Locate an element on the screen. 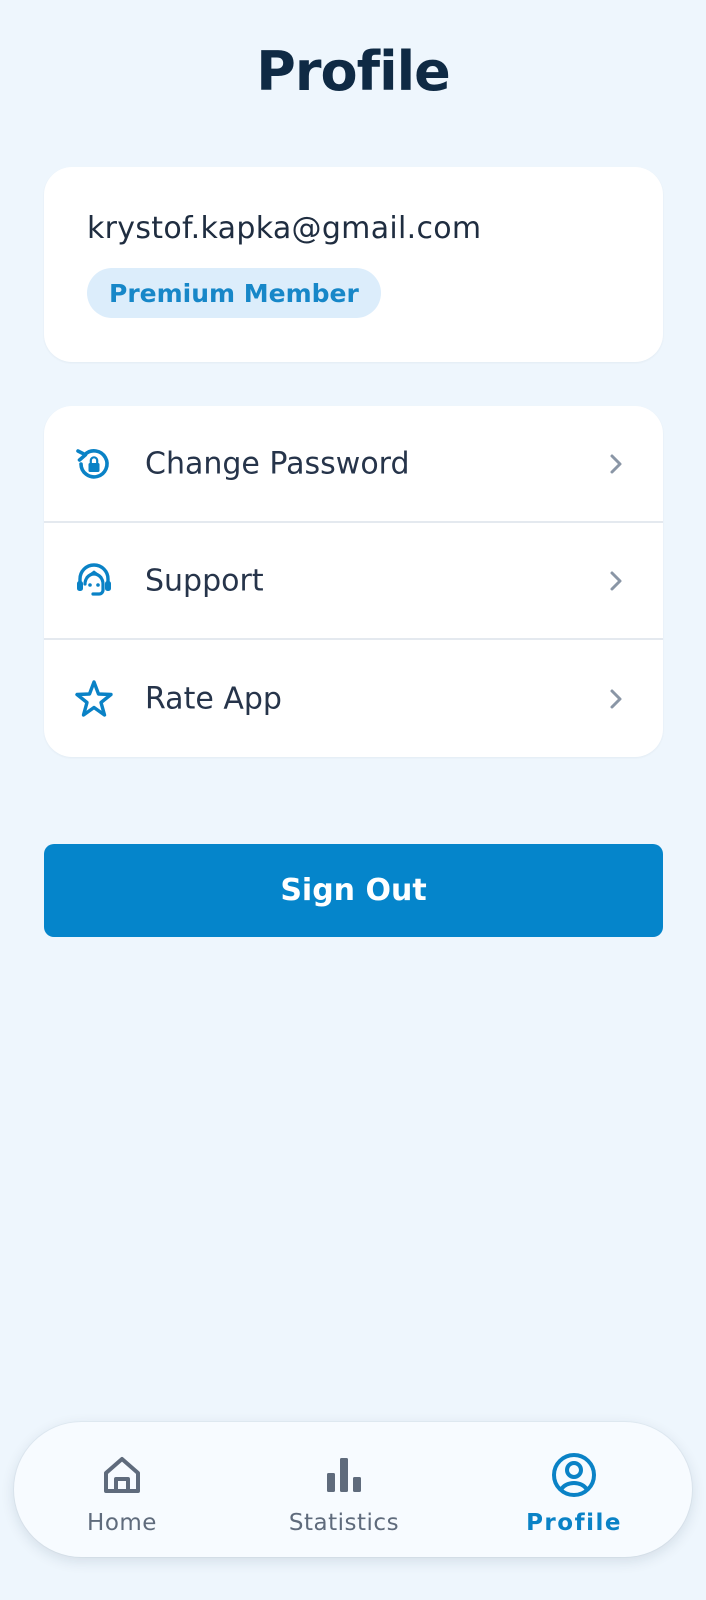 Image resolution: width=706 pixels, height=1600 pixels. tab-statistics: Statistics is located at coordinates (344, 1489).